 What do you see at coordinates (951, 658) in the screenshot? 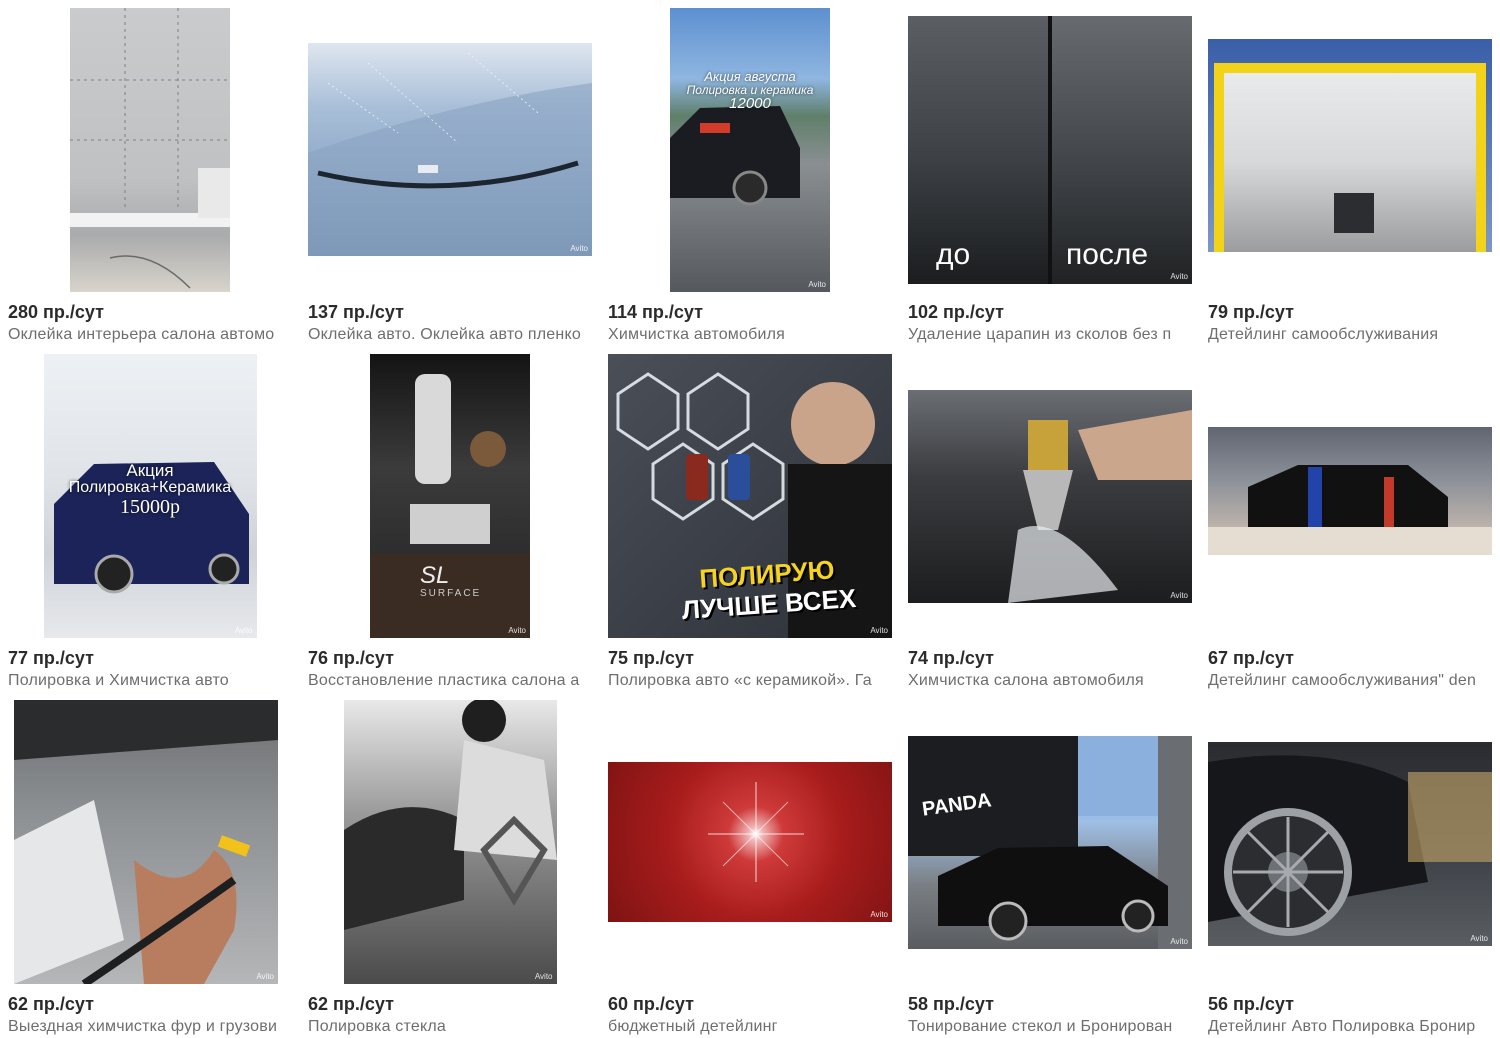
I see `listing-price: 74 пр./сут` at bounding box center [951, 658].